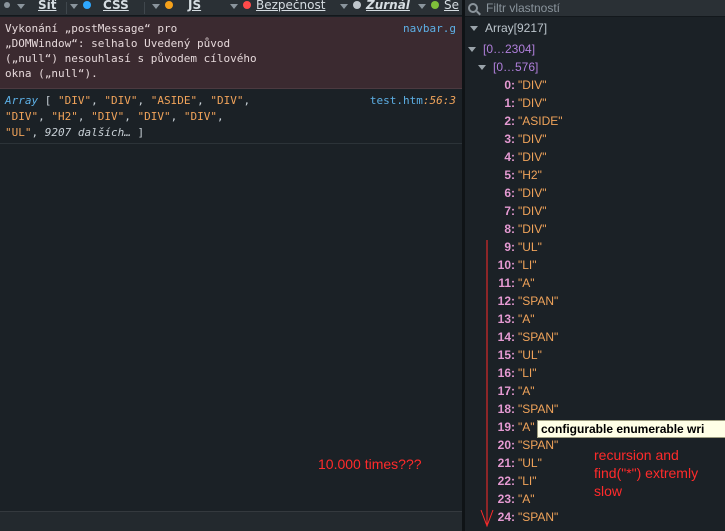  Describe the element at coordinates (500, 319) in the screenshot. I see `property-row: 13: "A"` at that location.